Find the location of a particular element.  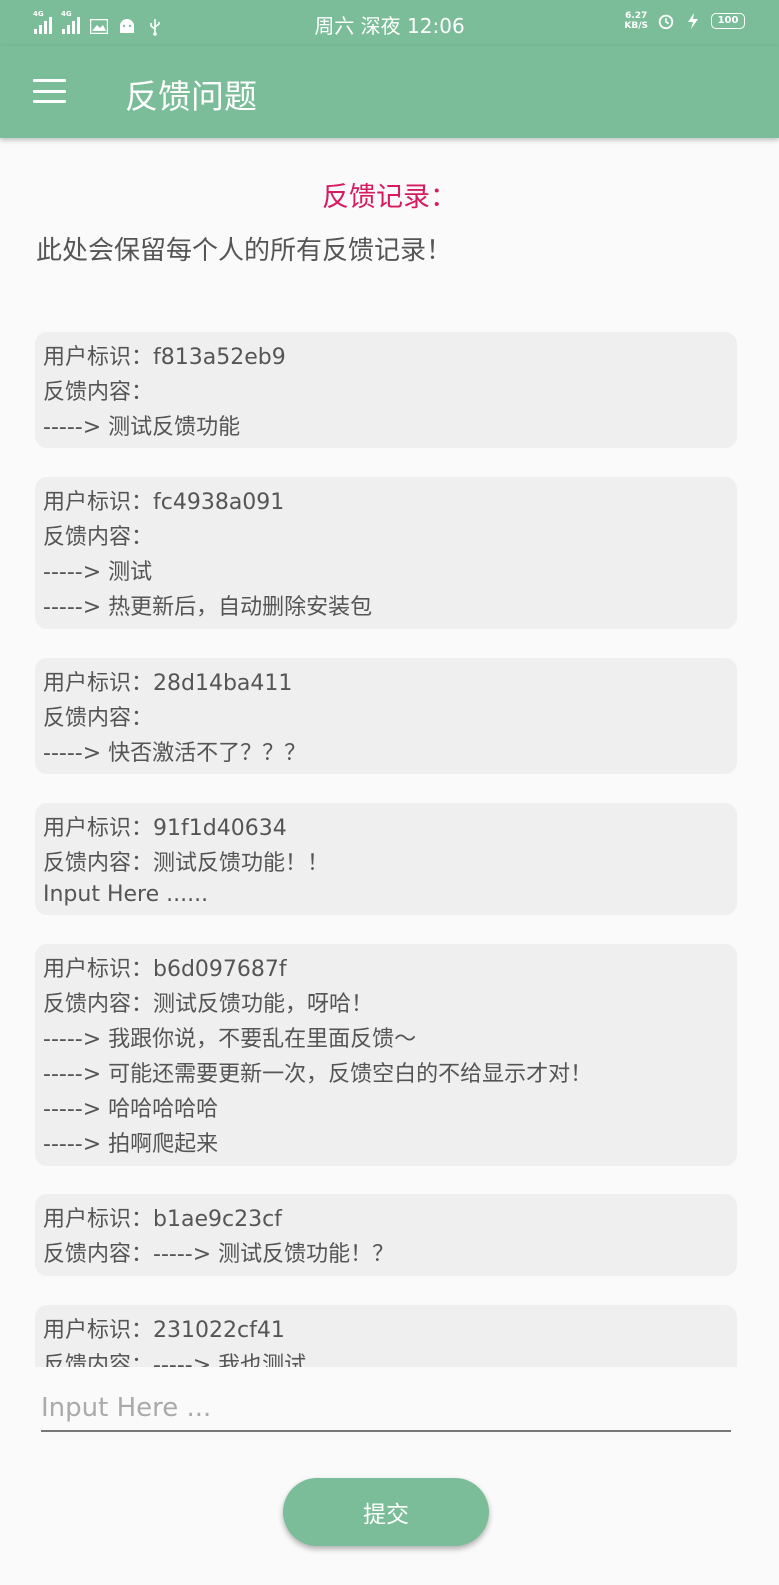

feedback-entry-line: -----> 快否激活不了？？？ is located at coordinates (175, 753).